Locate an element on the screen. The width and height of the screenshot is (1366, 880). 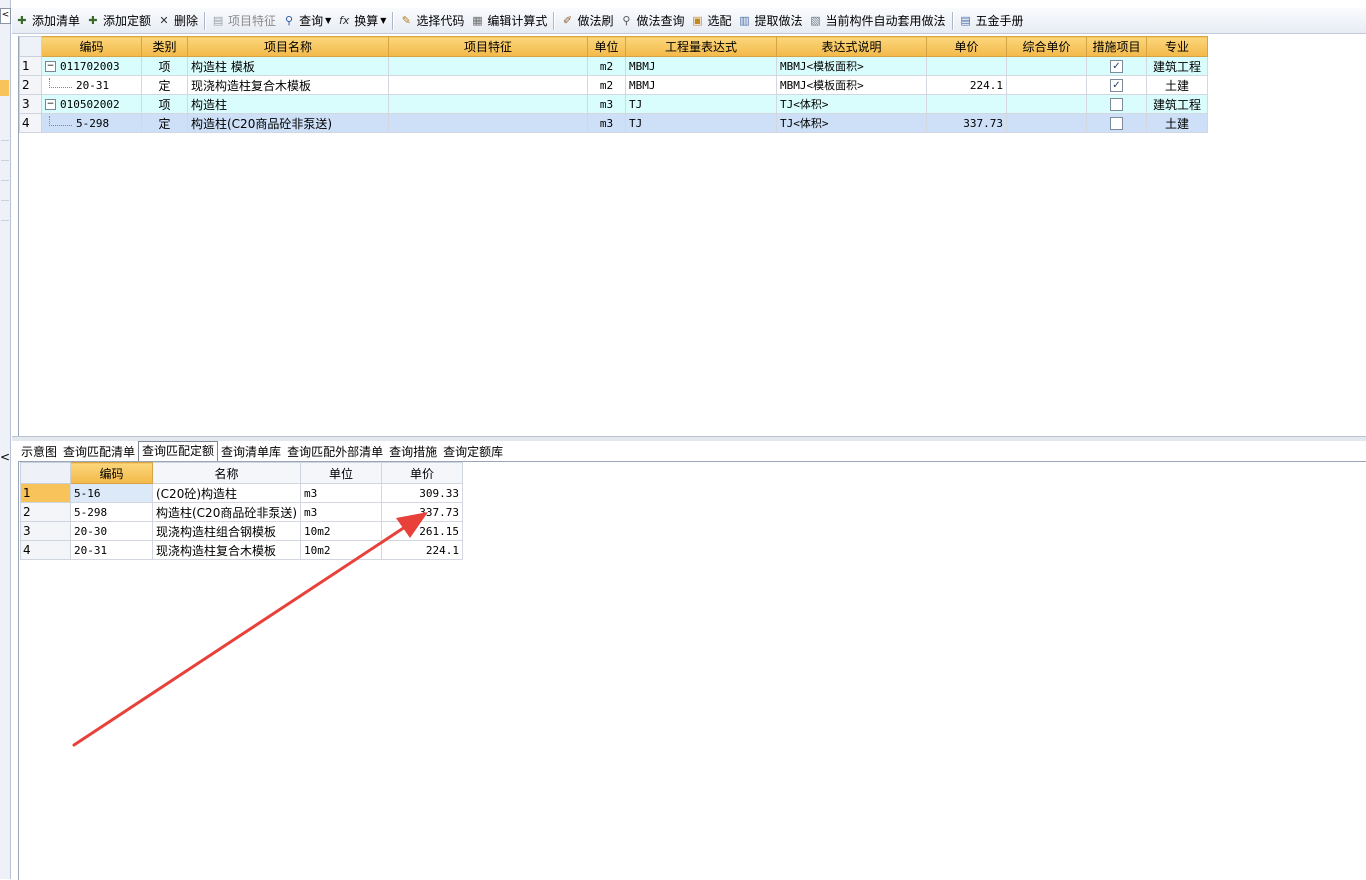
extract-method-button: ▥ 提取做法 is located at coordinates (769, 21).